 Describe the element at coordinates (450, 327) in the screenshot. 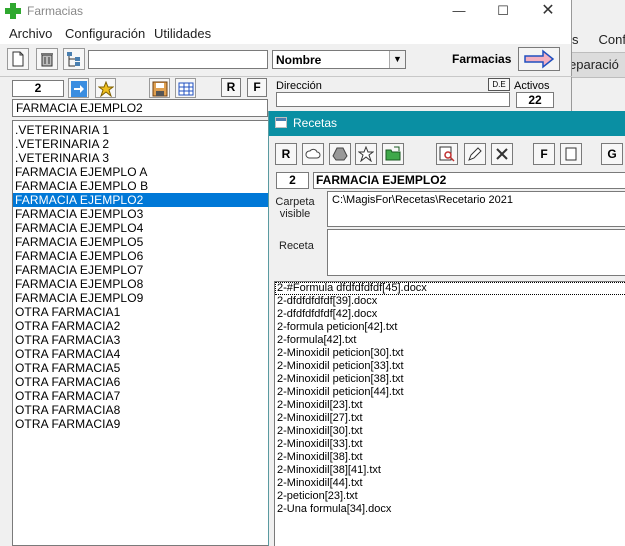

I see `file-list-item: 2-formula peticion[42].txt` at that location.